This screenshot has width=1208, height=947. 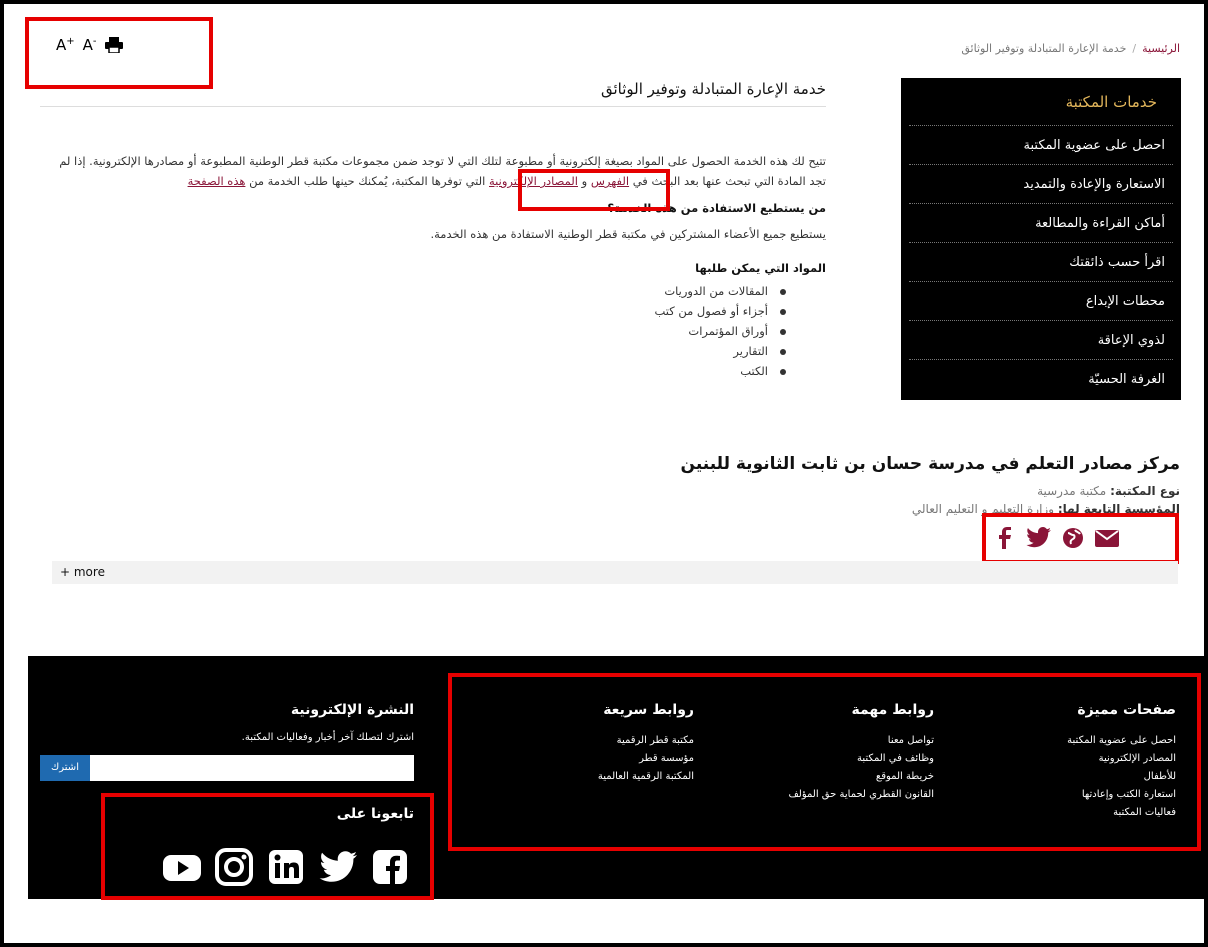 I want to click on list-item: المقالات من الدوريات, so click(x=413, y=291).